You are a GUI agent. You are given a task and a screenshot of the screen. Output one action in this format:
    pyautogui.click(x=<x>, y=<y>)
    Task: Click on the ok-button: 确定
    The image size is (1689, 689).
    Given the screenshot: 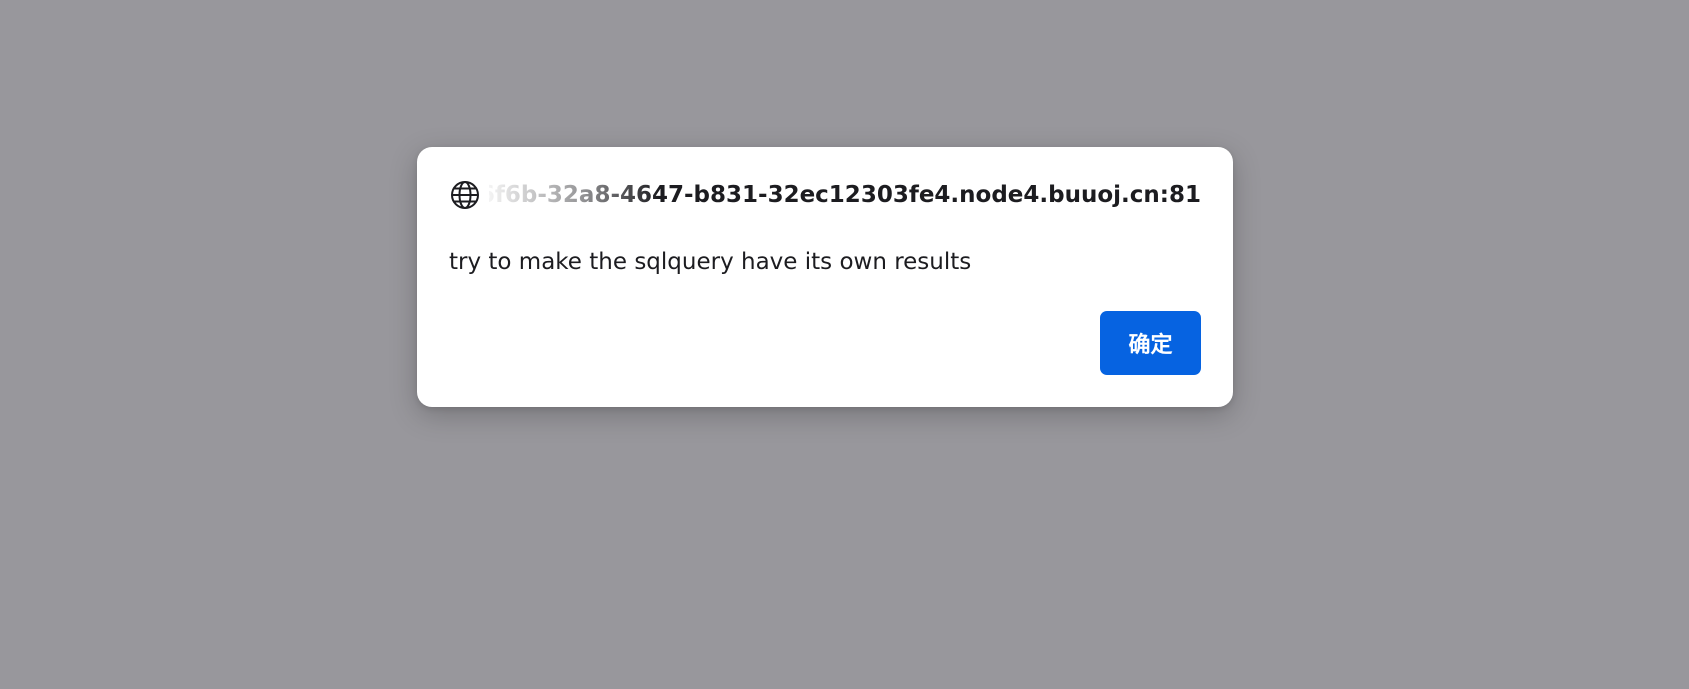 What is the action you would take?
    pyautogui.click(x=1150, y=343)
    